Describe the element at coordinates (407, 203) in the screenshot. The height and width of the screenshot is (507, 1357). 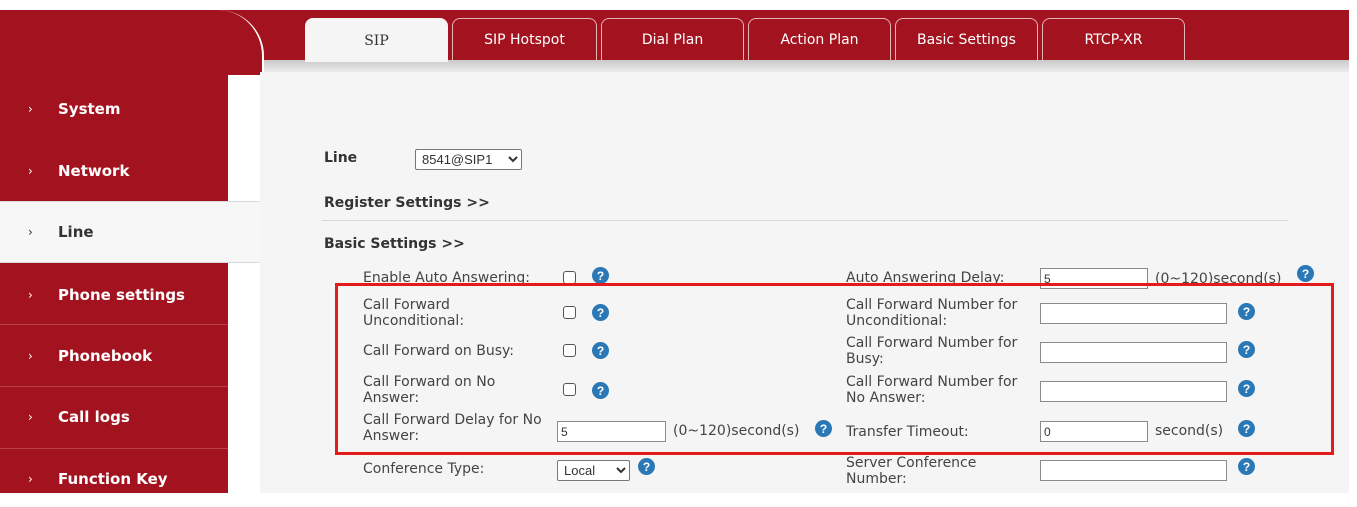
I see `register-settings-link: Register Settings >>` at that location.